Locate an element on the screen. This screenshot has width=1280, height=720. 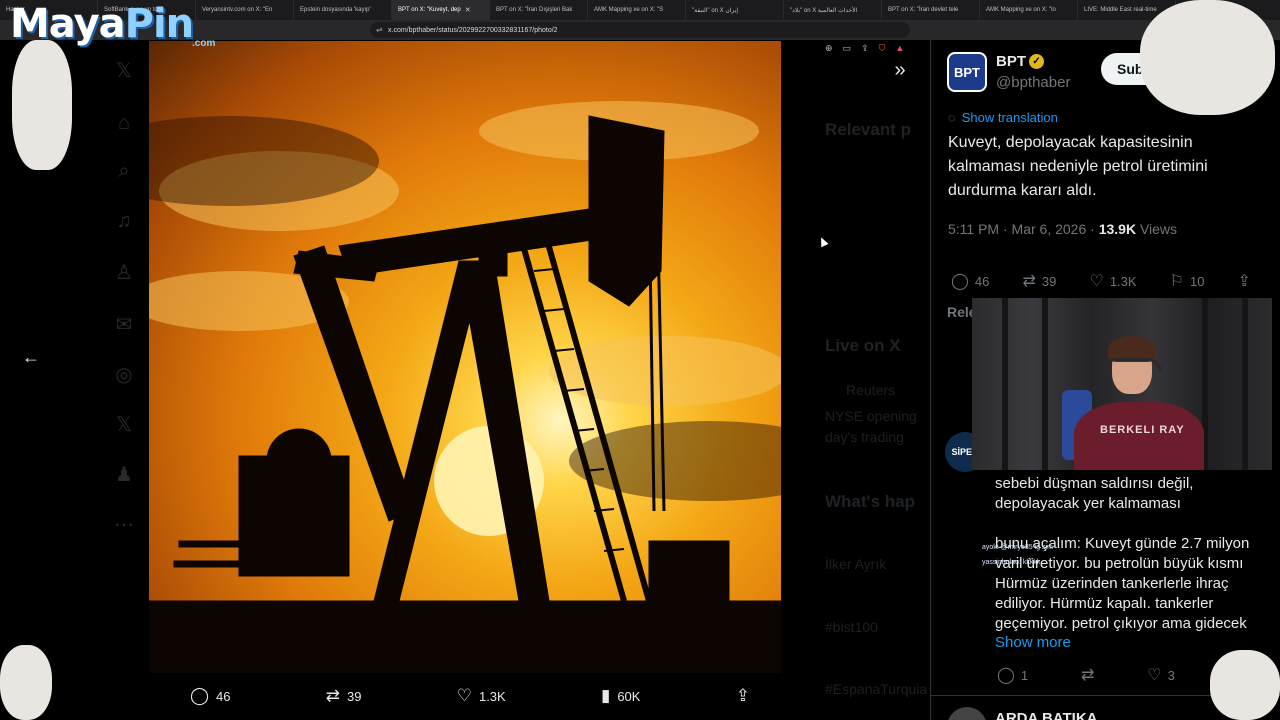
bookmark-button: ⚐ 10 is located at coordinates (1187, 281).